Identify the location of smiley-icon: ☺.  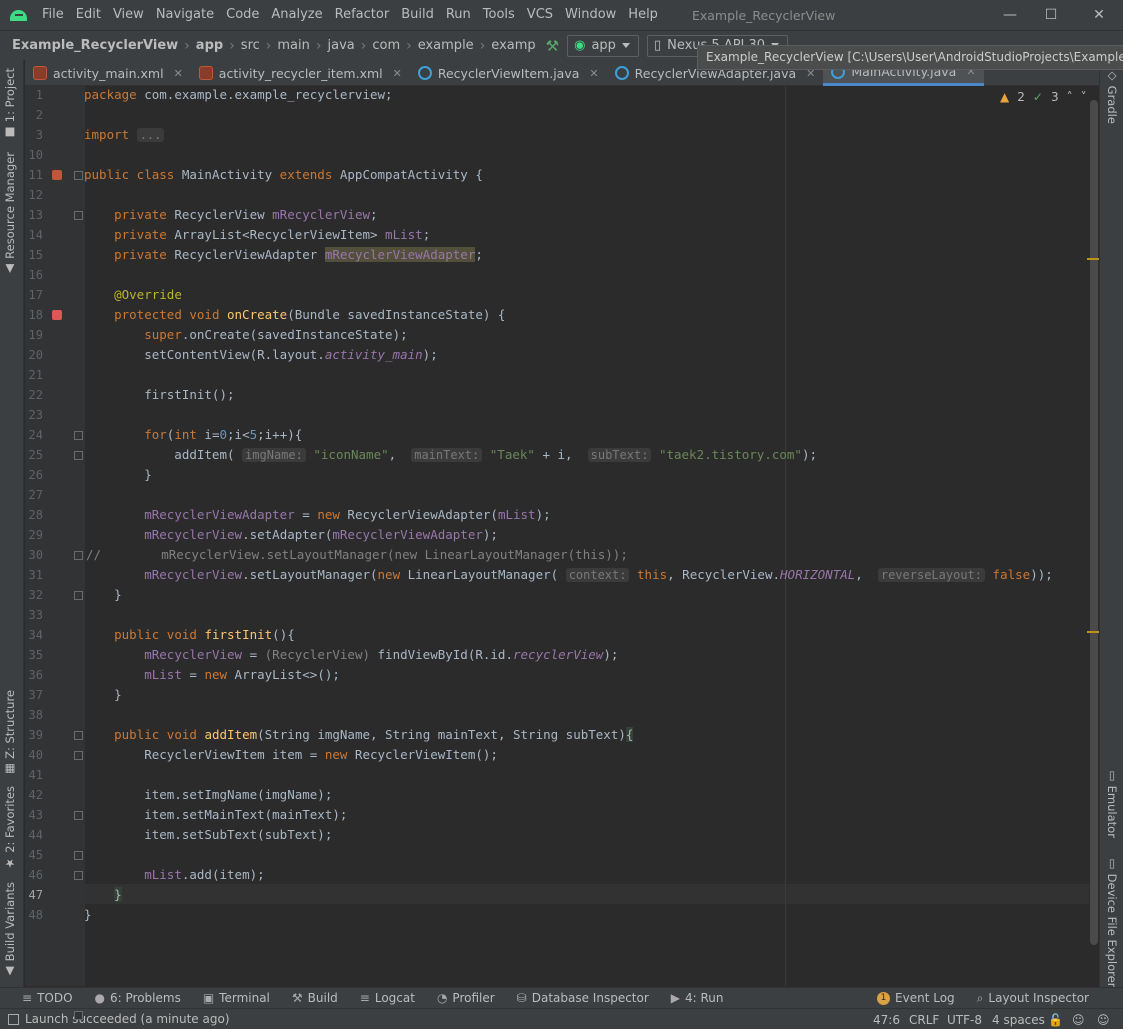
(1078, 1020).